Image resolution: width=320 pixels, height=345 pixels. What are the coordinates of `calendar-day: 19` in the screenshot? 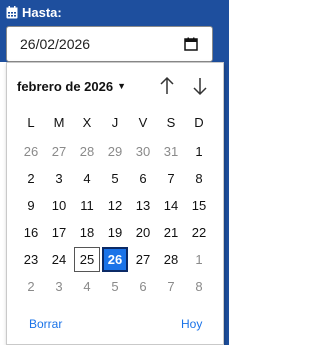 It's located at (115, 232).